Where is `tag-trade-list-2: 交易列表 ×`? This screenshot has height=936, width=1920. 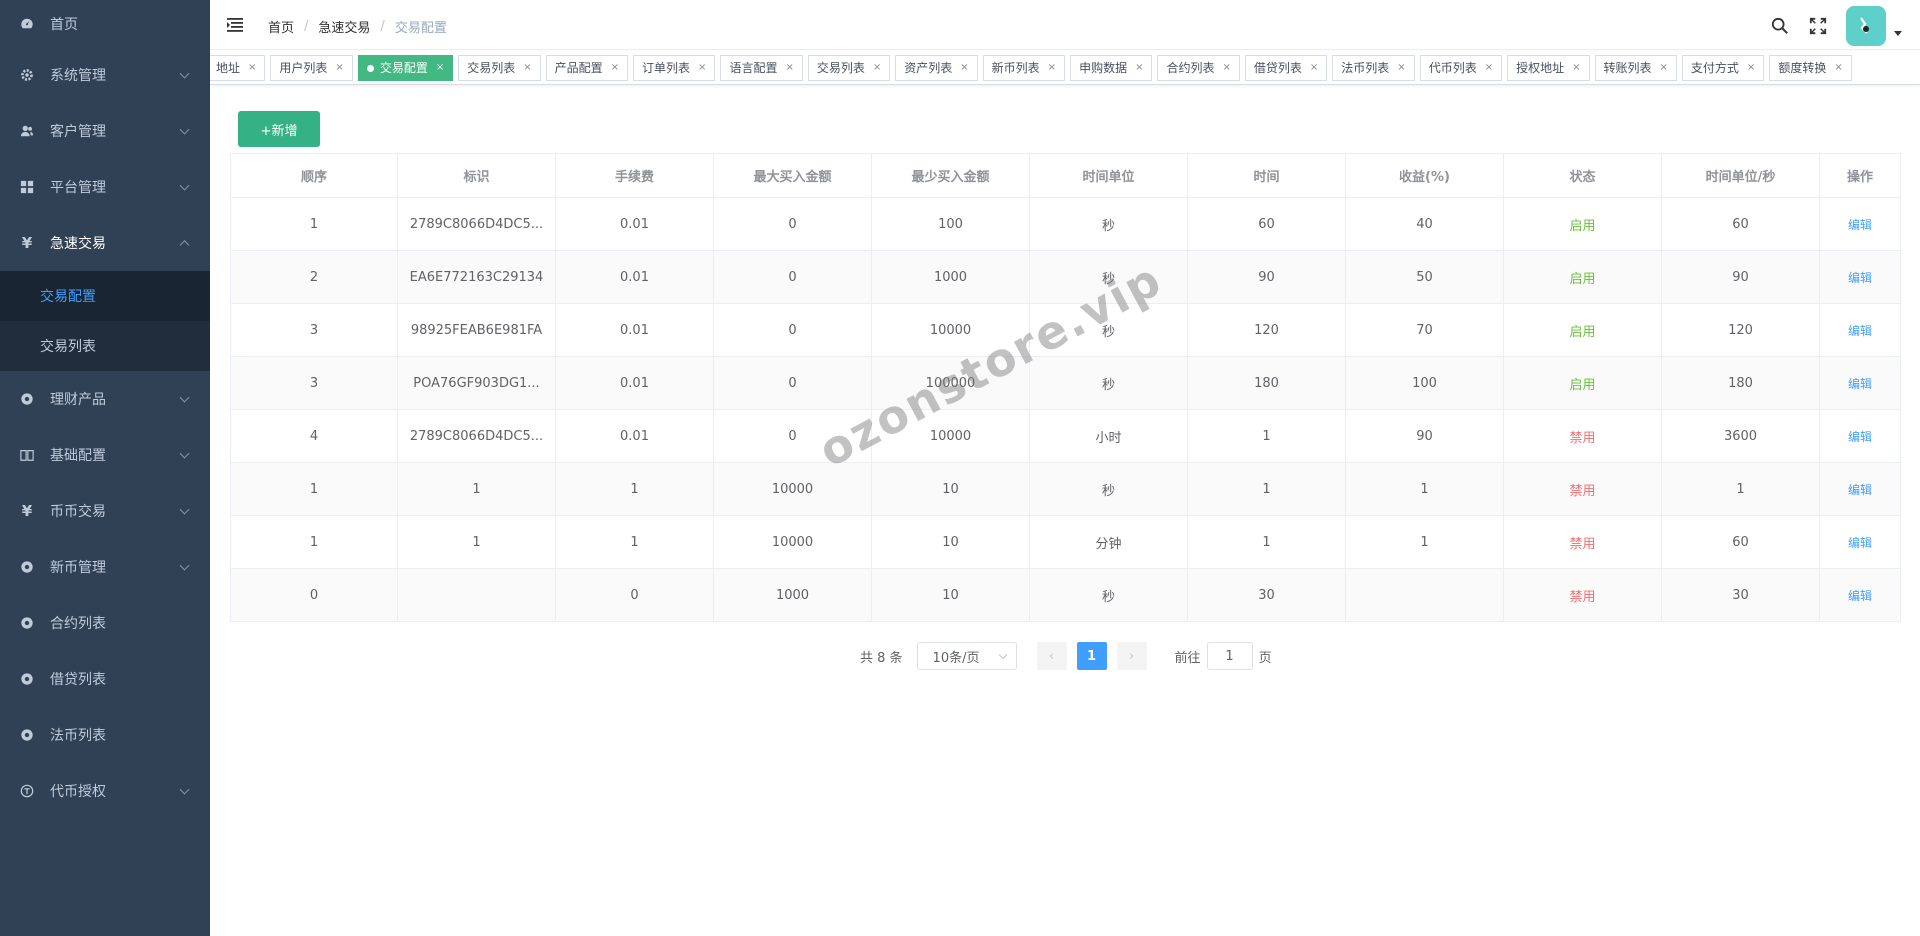
tag-trade-list-2: 交易列表 × is located at coordinates (849, 68).